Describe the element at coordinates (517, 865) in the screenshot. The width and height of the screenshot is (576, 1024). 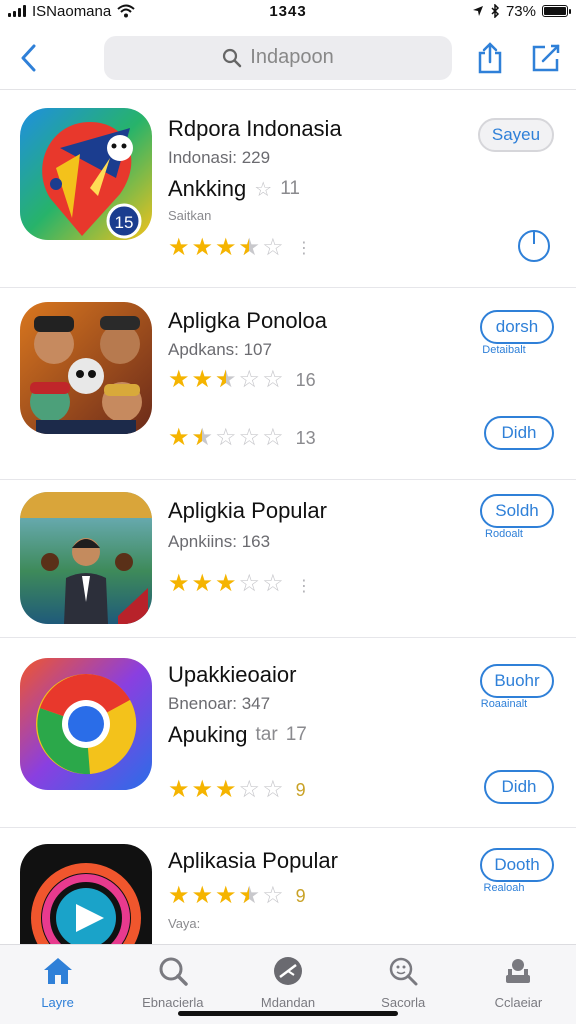
I see `action-button: Dooth` at that location.